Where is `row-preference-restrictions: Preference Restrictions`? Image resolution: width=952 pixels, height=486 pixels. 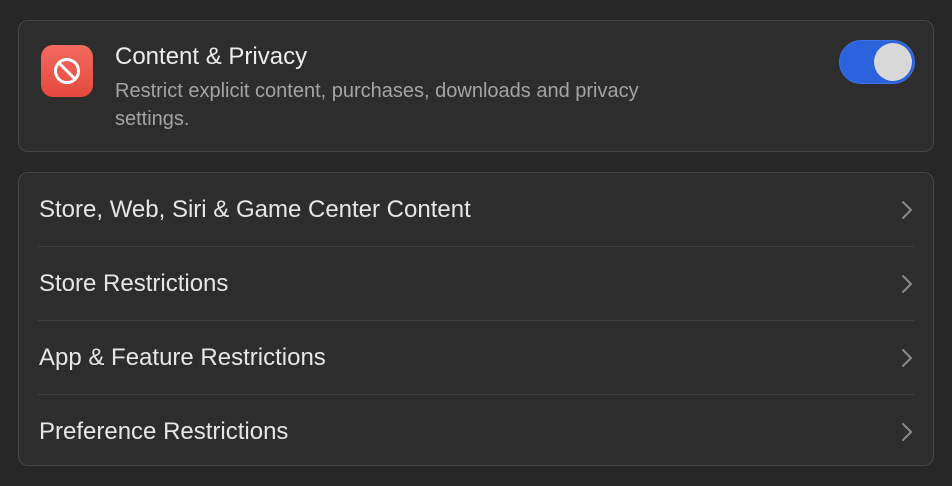 row-preference-restrictions: Preference Restrictions is located at coordinates (476, 431).